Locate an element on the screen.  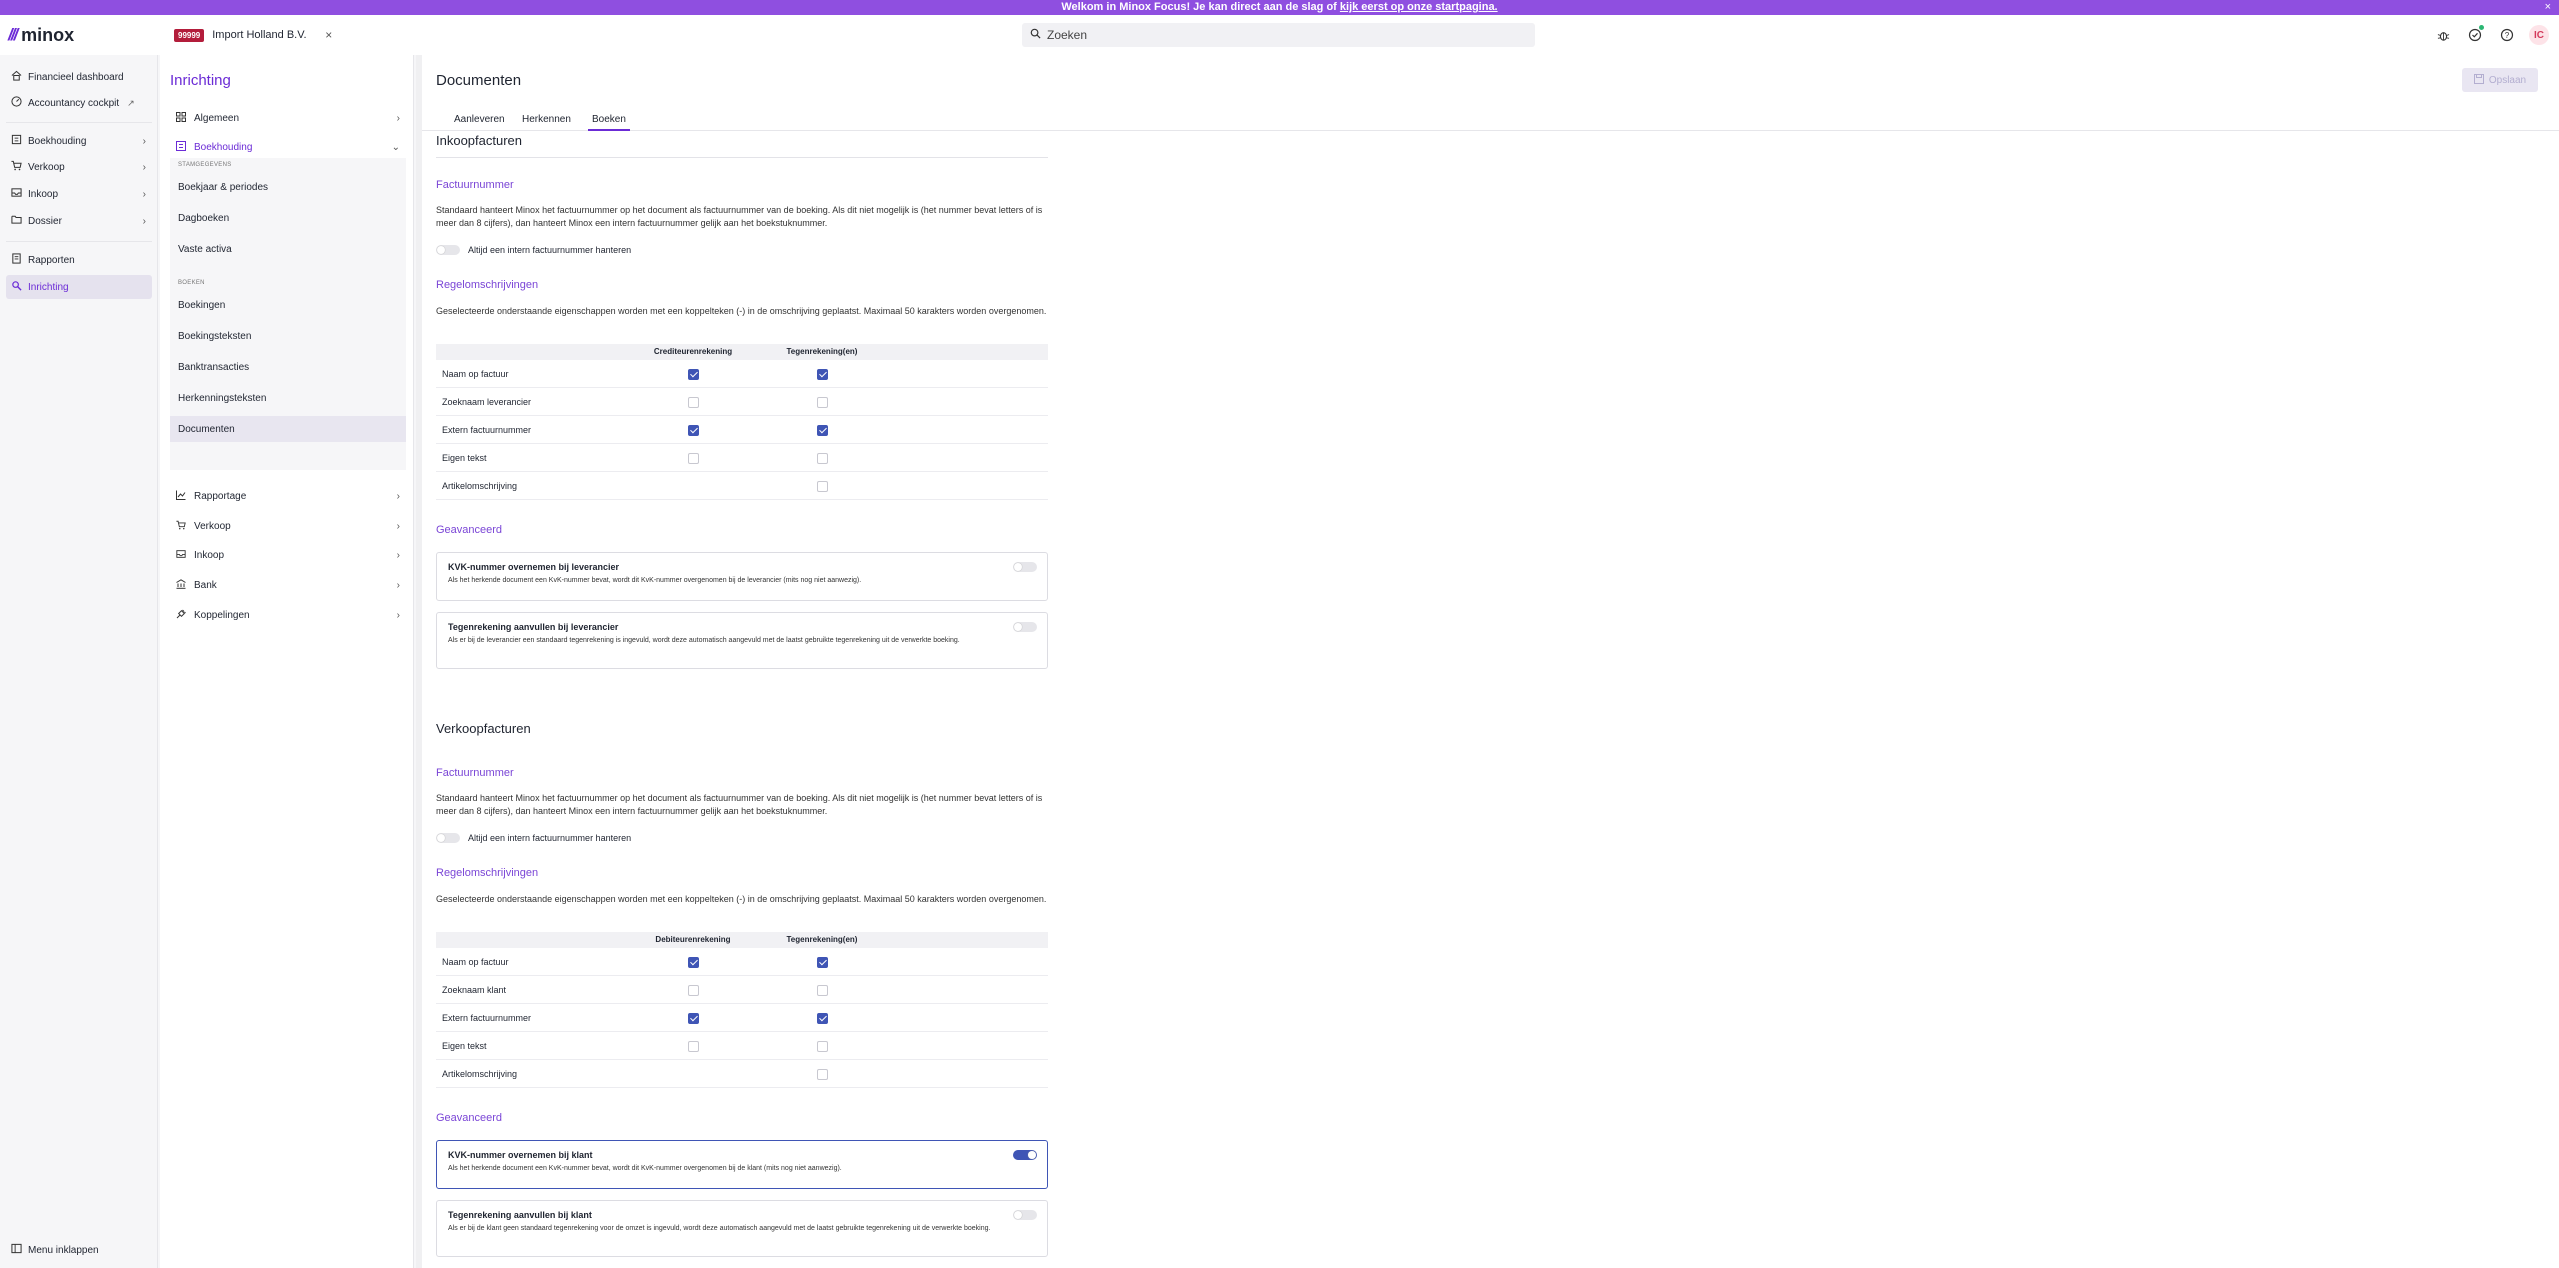
company-selector: 99999 Import Holland B.V. × is located at coordinates (253, 35).